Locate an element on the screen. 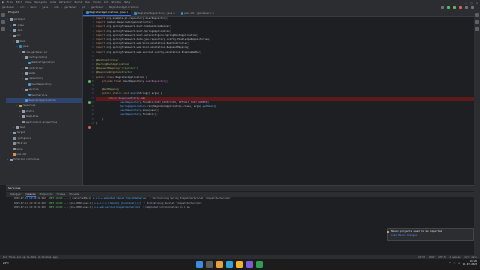 This screenshot has height=270, width=480. intellij-icon is located at coordinates (249, 264).